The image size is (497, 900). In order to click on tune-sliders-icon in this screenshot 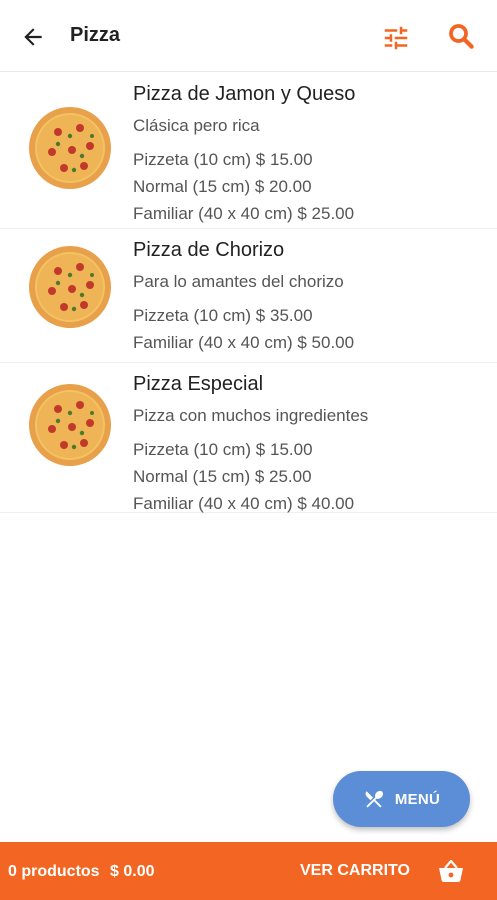, I will do `click(396, 38)`.